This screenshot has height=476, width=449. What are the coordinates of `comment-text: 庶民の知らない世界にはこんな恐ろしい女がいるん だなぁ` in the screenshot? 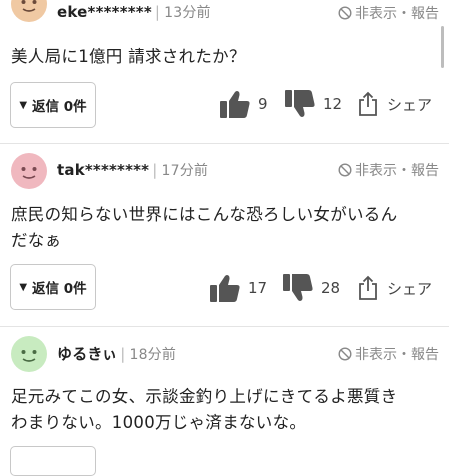 It's located at (204, 227).